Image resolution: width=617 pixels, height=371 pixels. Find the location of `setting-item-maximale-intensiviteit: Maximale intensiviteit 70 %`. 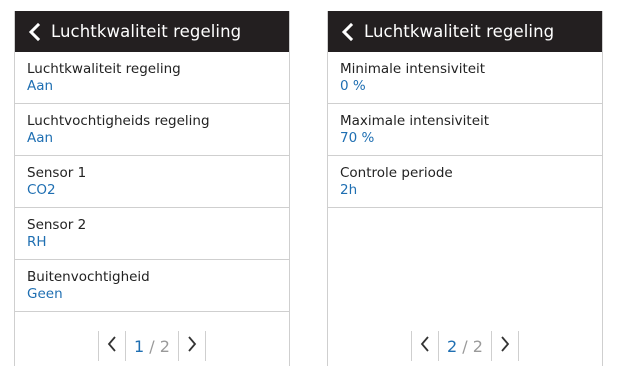

setting-item-maximale-intensiviteit: Maximale intensiviteit 70 % is located at coordinates (465, 130).